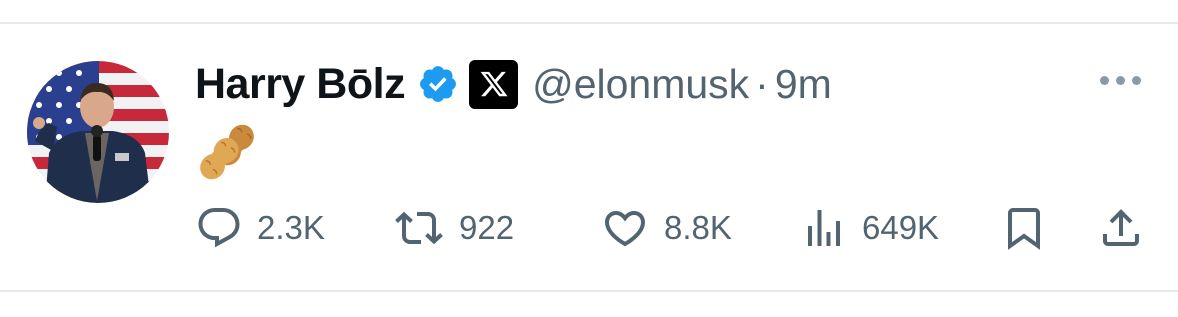 This screenshot has width=1178, height=317. Describe the element at coordinates (901, 227) in the screenshot. I see `views-count: 649K` at that location.